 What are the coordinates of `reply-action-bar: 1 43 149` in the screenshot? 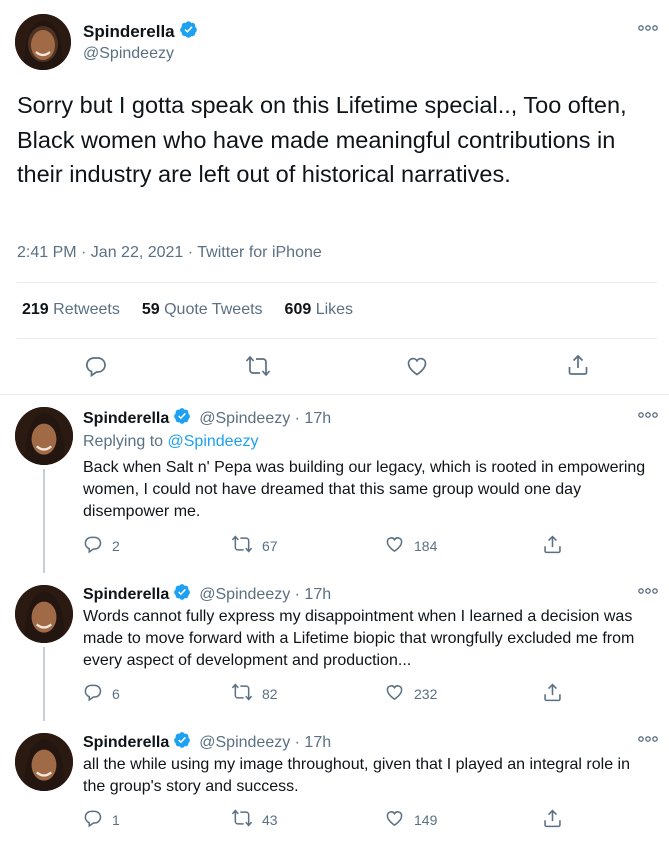 It's located at (368, 820).